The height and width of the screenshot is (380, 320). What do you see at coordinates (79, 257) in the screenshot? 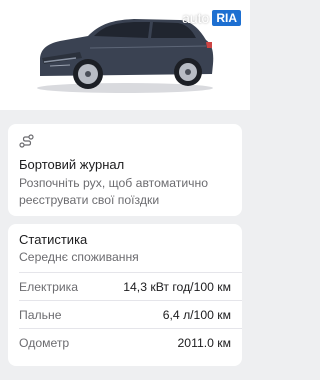
I see `statistics-subtitle: Середнє споживання` at bounding box center [79, 257].